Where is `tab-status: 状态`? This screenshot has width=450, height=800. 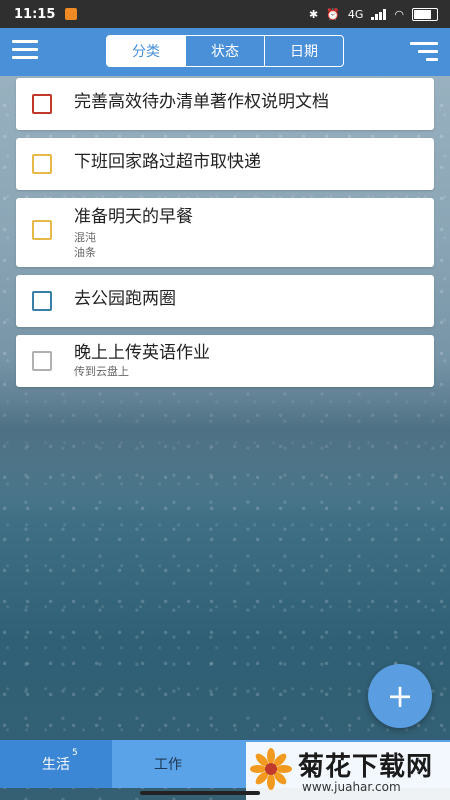 tab-status: 状态 is located at coordinates (225, 51).